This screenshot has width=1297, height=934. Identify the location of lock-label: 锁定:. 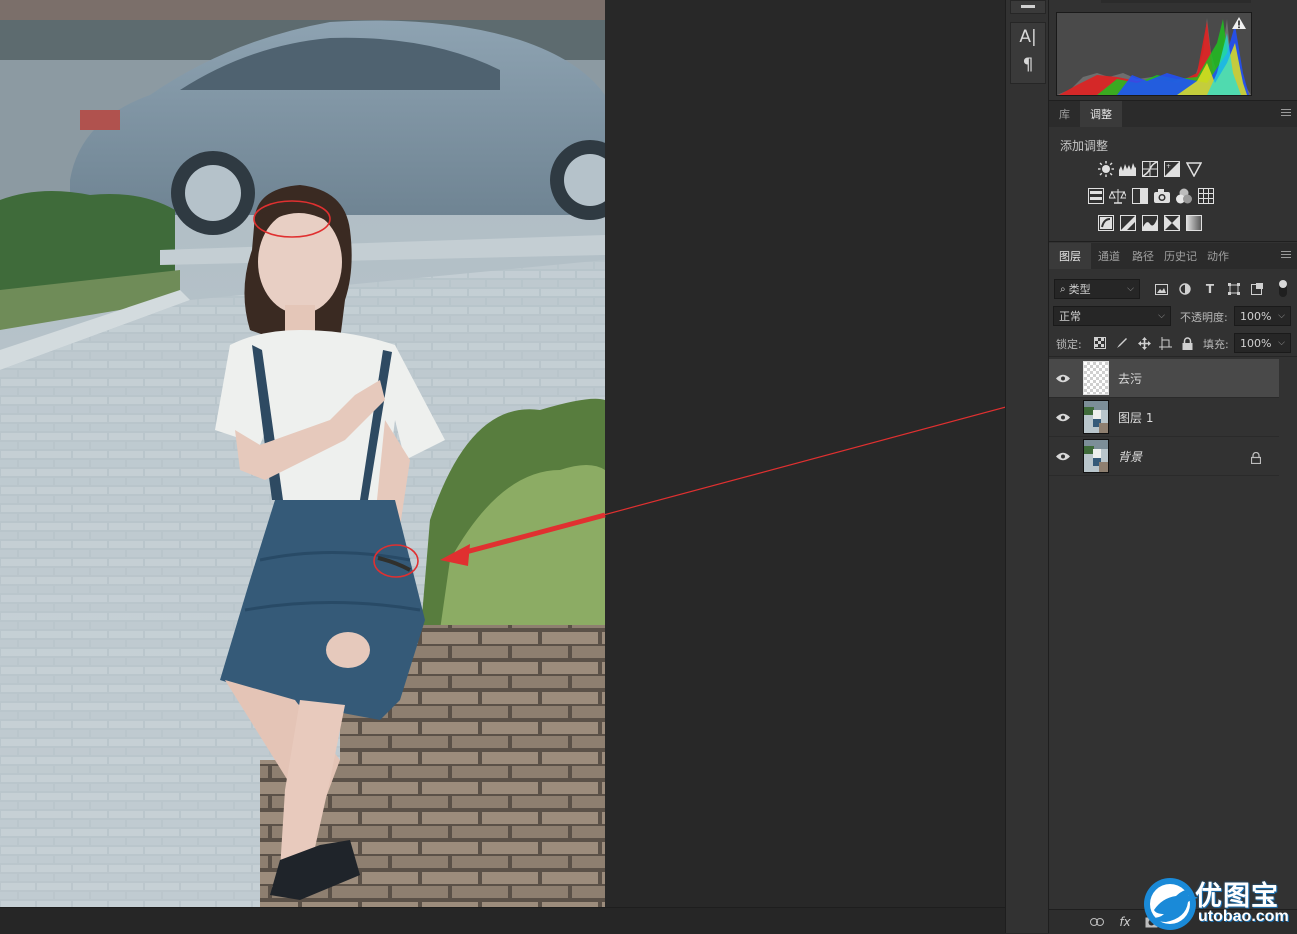
(1069, 344).